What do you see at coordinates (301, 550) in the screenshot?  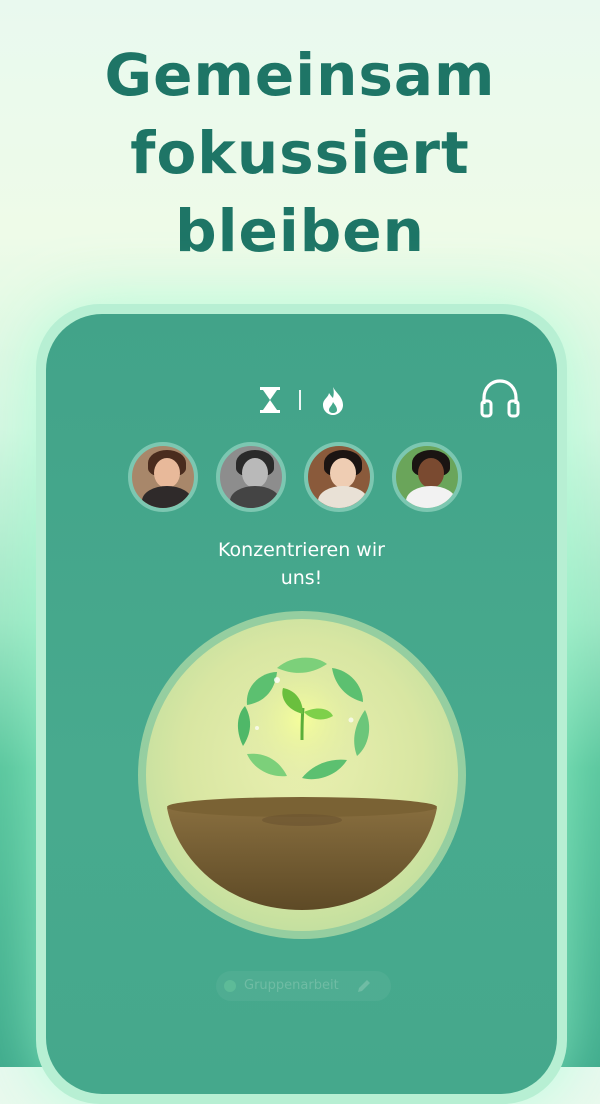 I see `status-line-1: Konzentrieren wir` at bounding box center [301, 550].